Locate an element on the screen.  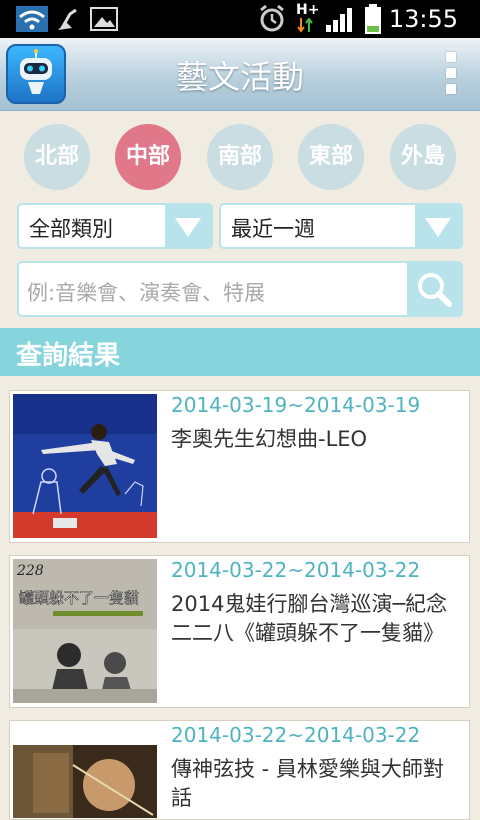
broom-icon is located at coordinates (67, 19).